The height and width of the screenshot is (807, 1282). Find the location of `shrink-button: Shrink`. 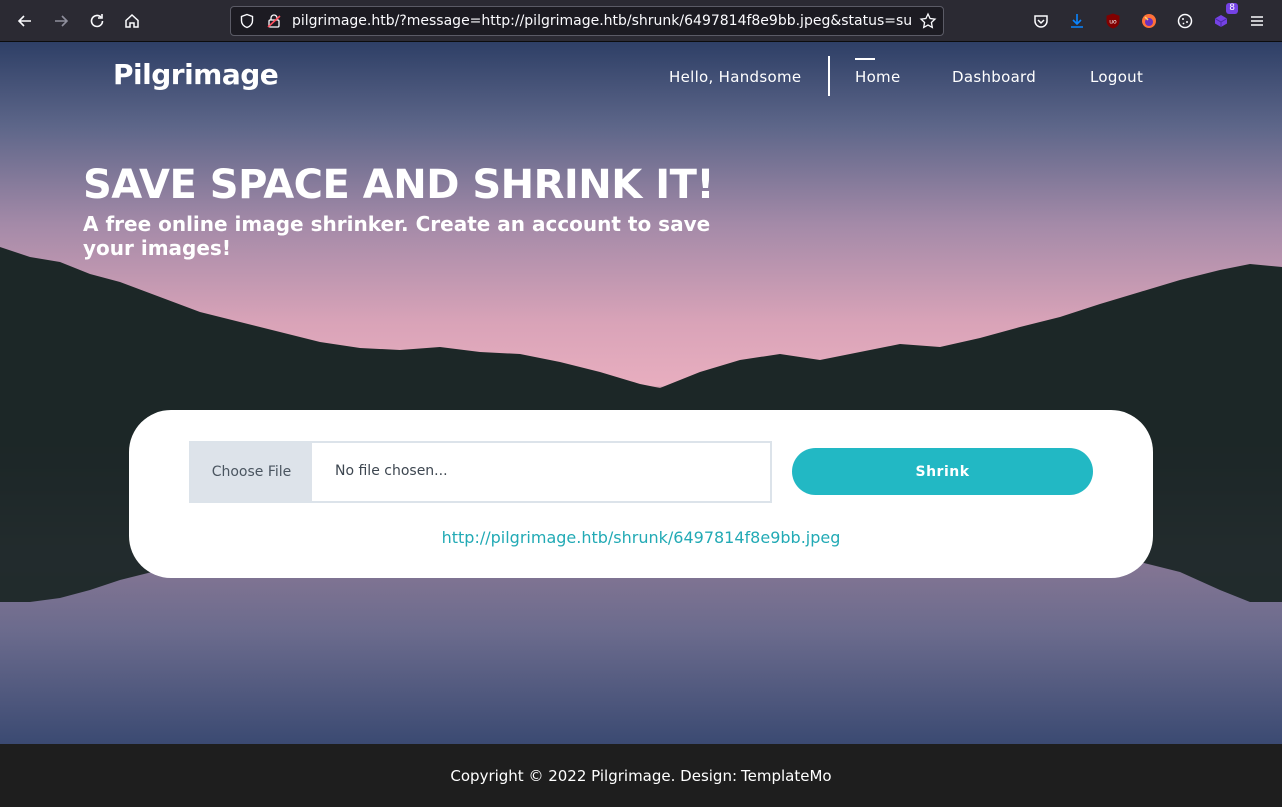

shrink-button: Shrink is located at coordinates (942, 471).